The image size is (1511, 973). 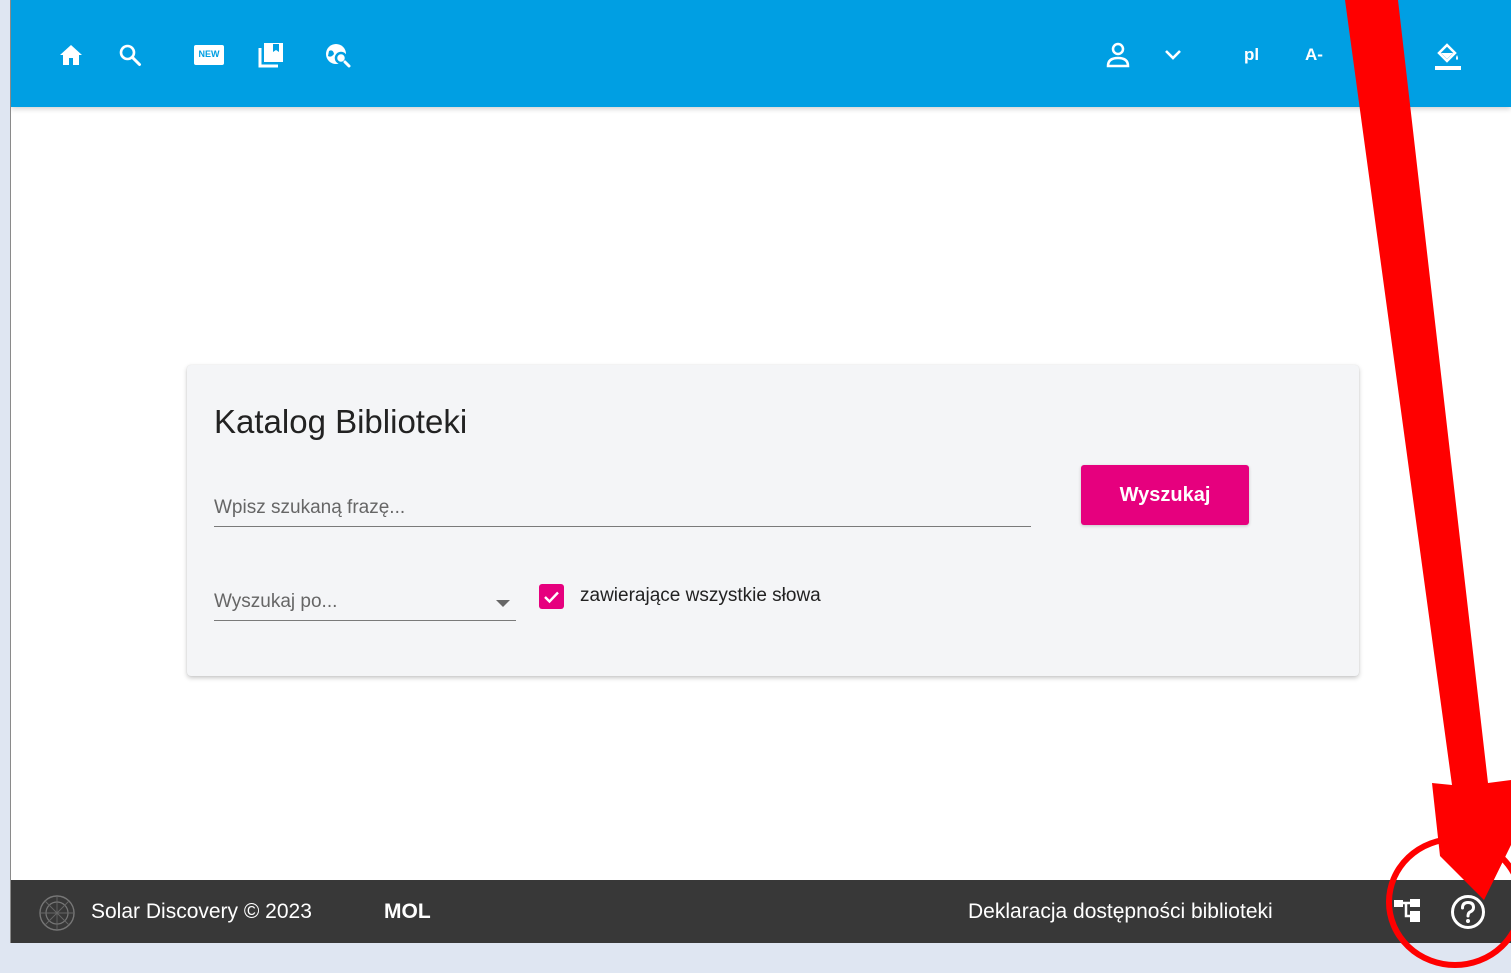 What do you see at coordinates (1165, 495) in the screenshot?
I see `search-button: Wyszukaj` at bounding box center [1165, 495].